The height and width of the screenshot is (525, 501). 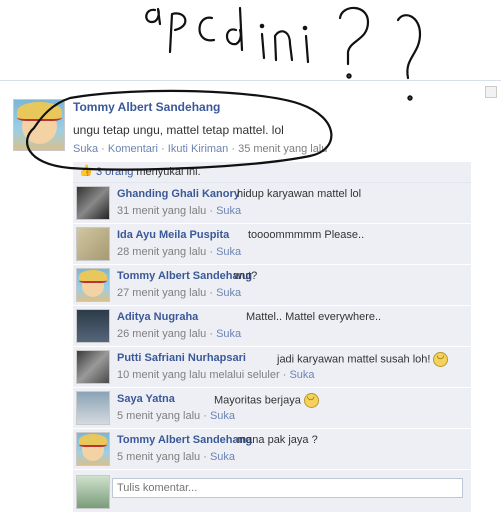 I want to click on comment-text: mana pak jaya ?, so click(x=277, y=440).